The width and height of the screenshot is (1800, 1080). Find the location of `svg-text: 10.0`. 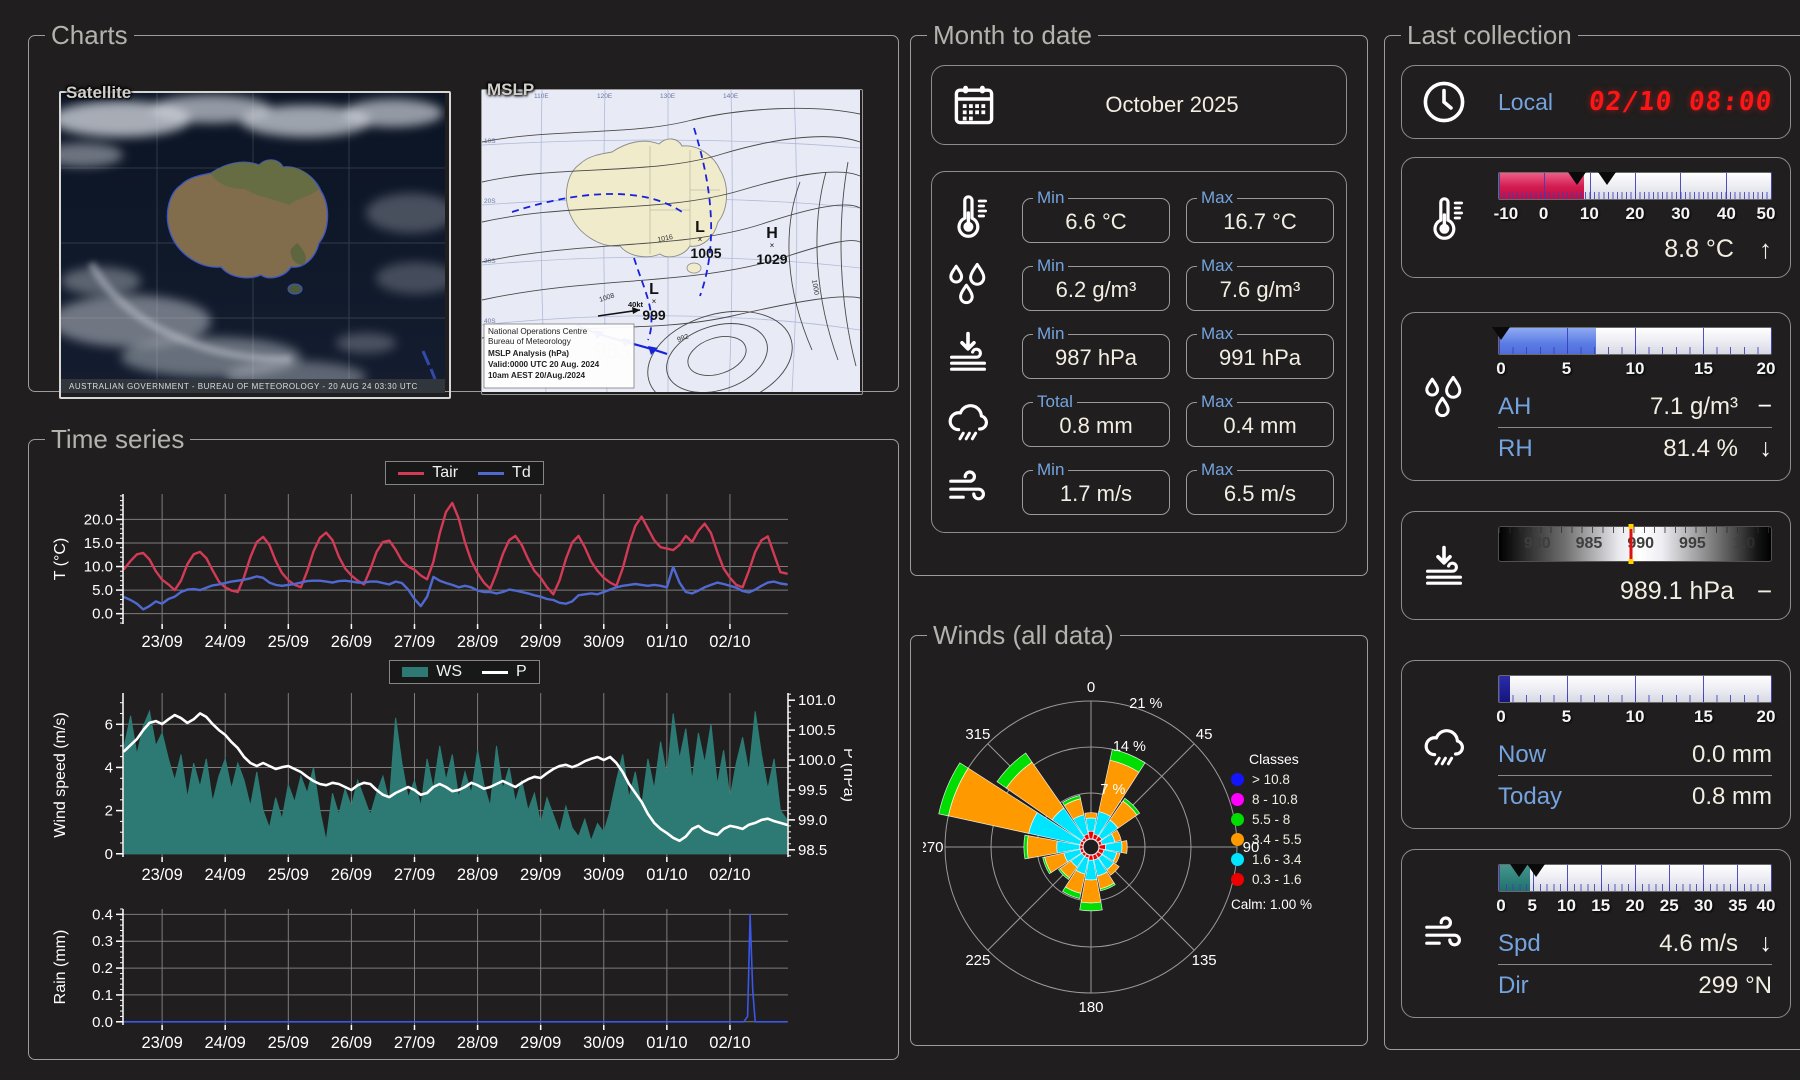

svg-text: 10.0 is located at coordinates (98, 567).